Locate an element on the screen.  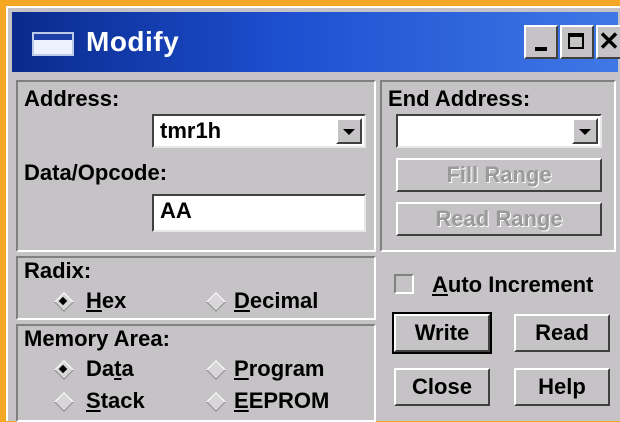
minimize-button is located at coordinates (541, 42).